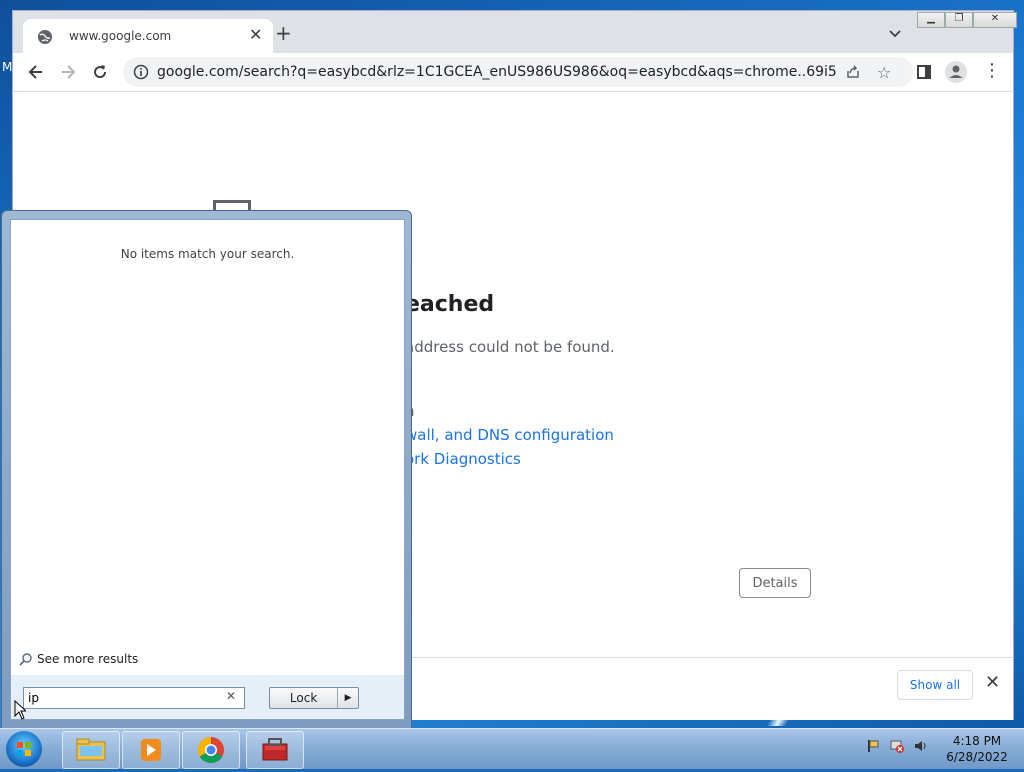 The image size is (1024, 772). What do you see at coordinates (510, 347) in the screenshot?
I see `error-description: address could not be found.` at bounding box center [510, 347].